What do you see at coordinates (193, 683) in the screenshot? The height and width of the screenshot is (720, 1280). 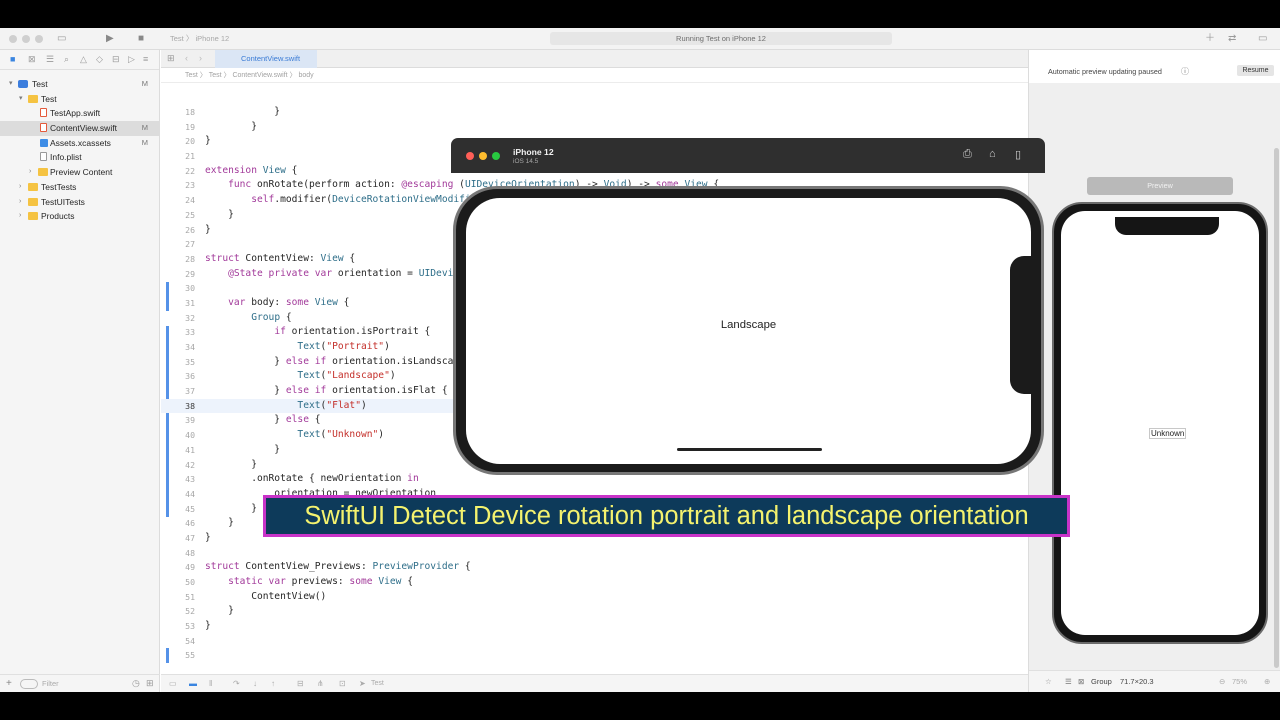 I see `breakpoints-toggle-icon: ▬` at bounding box center [193, 683].